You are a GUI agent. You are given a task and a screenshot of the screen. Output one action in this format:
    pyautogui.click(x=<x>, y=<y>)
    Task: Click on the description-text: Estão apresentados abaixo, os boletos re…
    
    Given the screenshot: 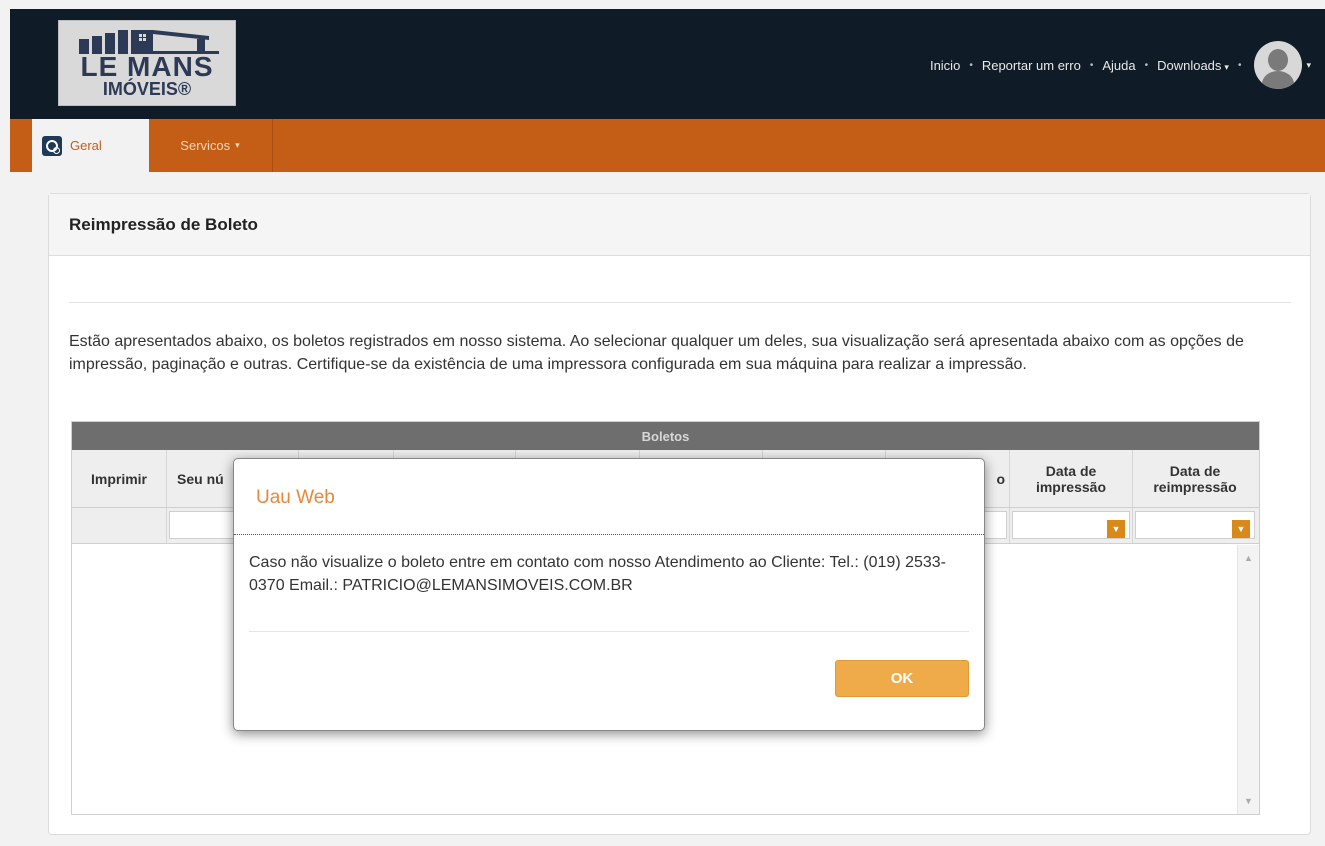 What is the action you would take?
    pyautogui.click(x=656, y=353)
    